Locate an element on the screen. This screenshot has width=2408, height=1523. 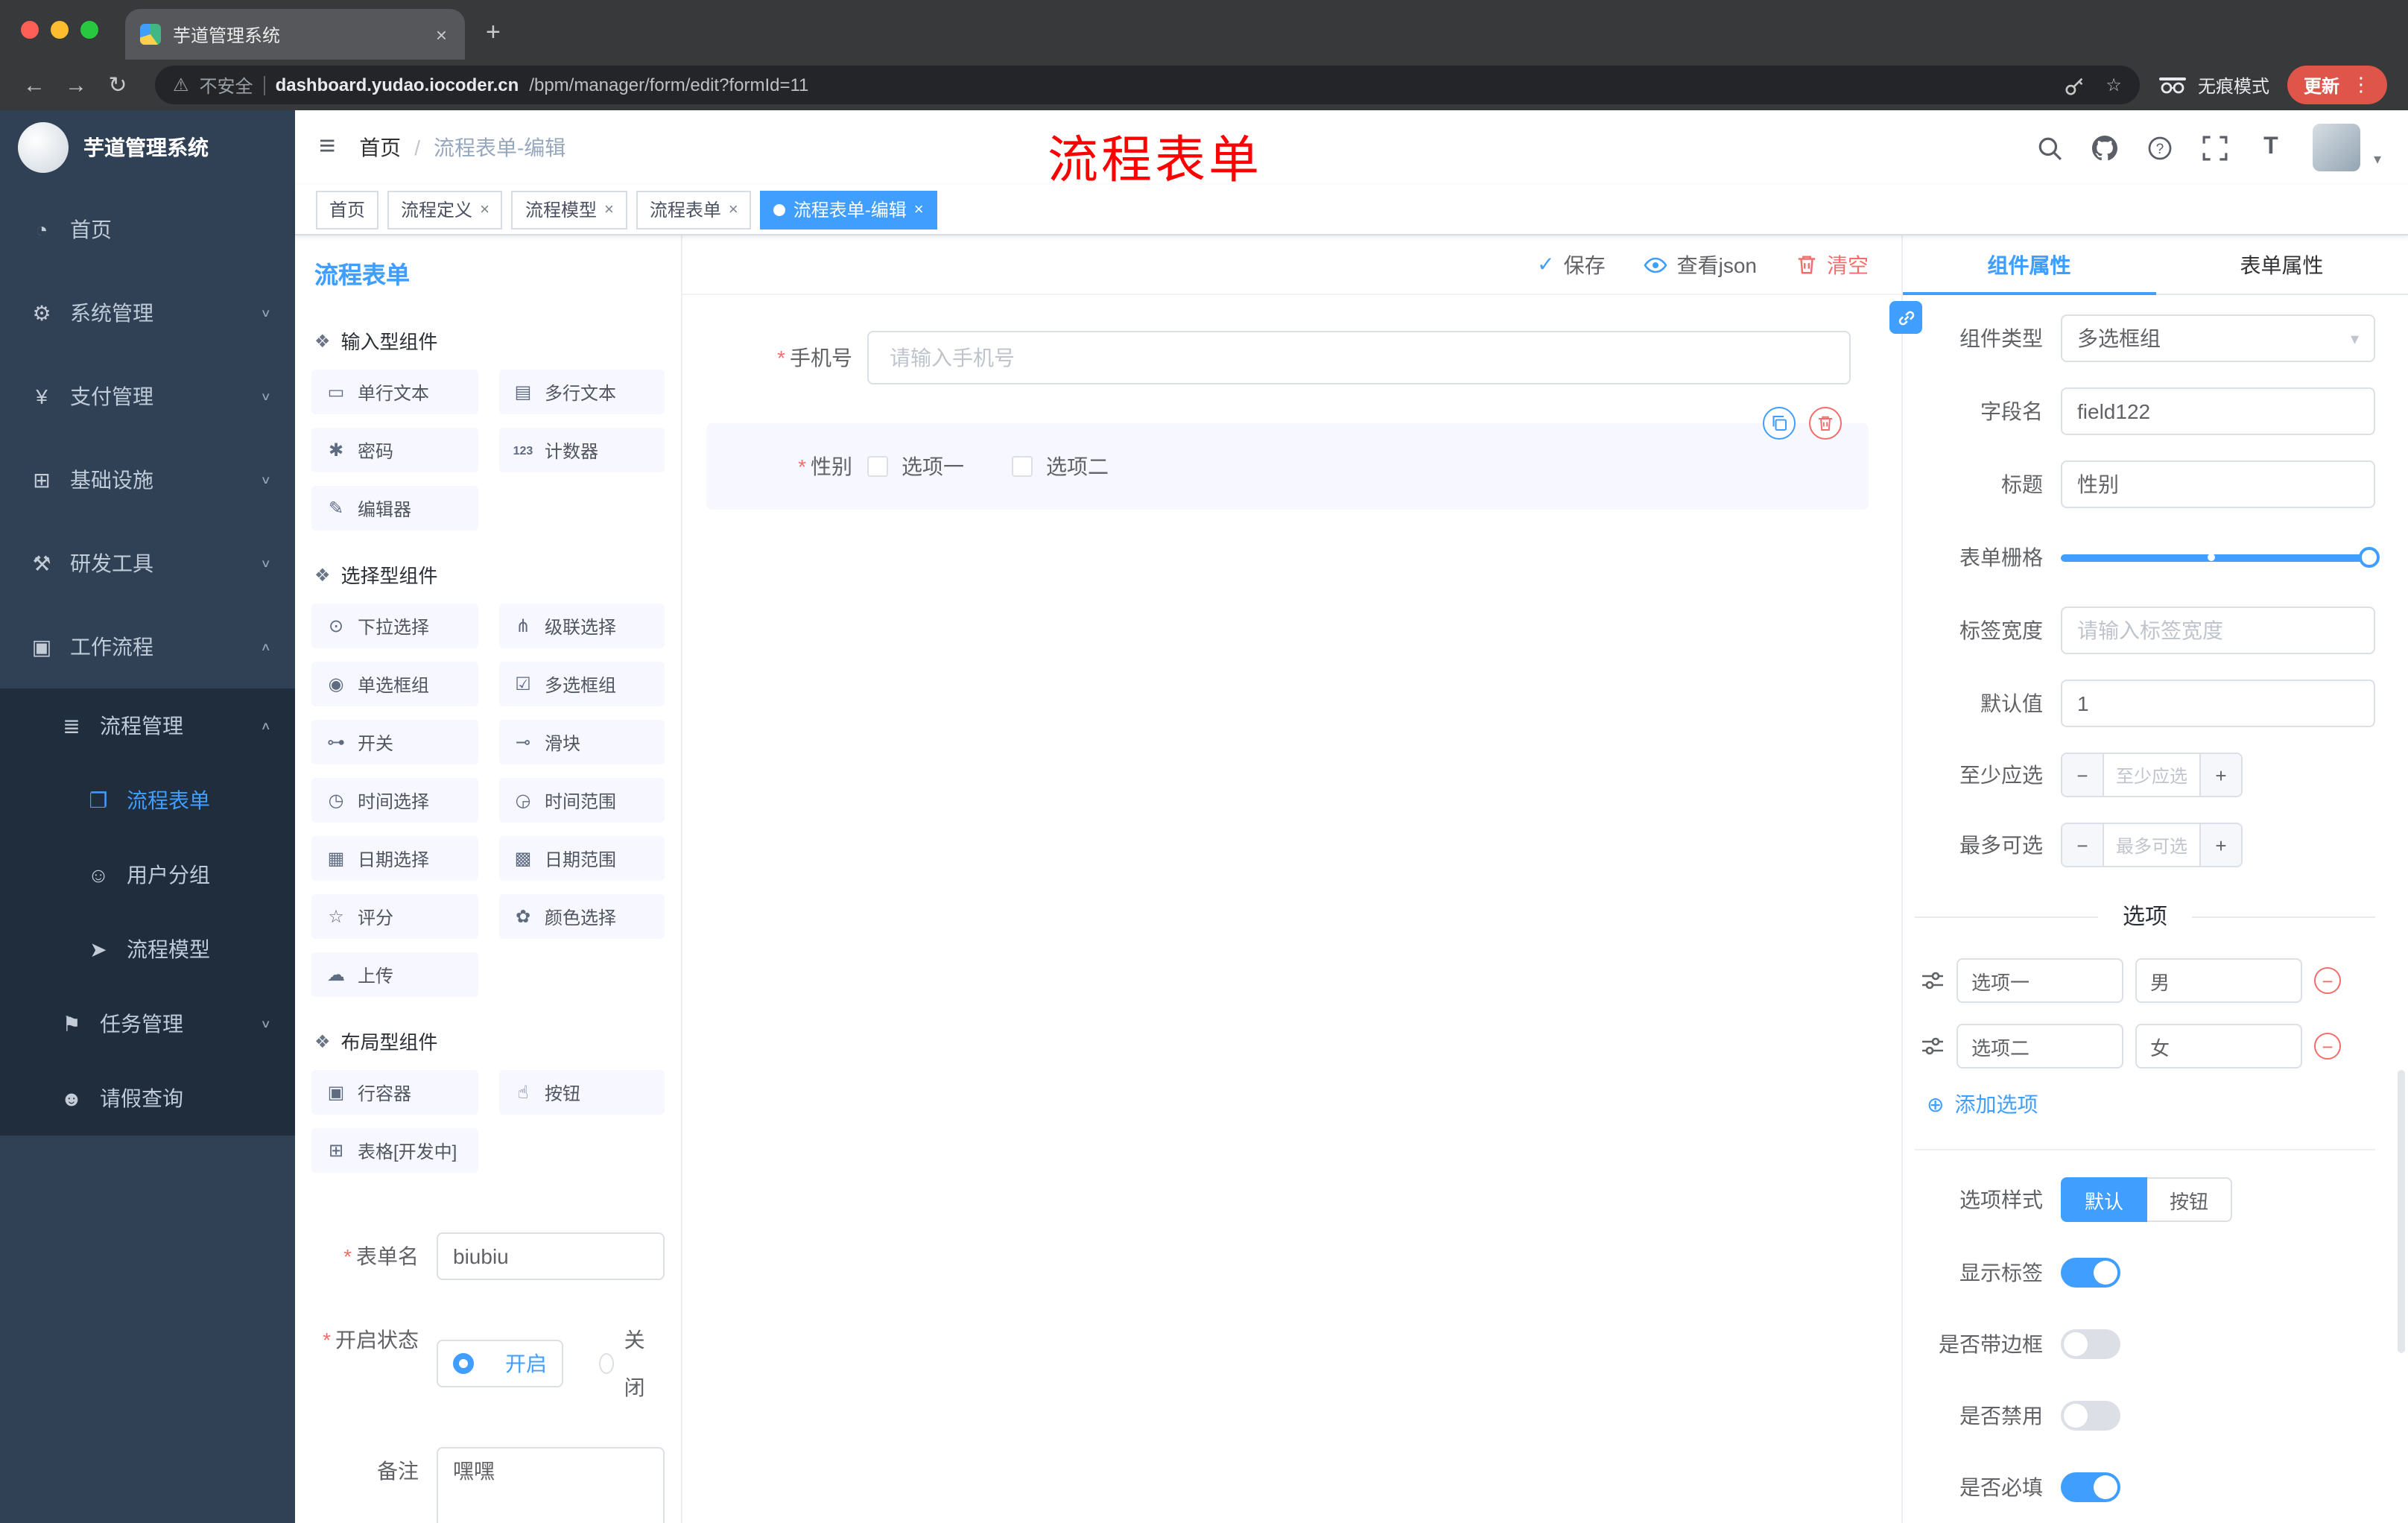
sidebar-item-devtools: ⚒ 研发工具 ∨ is located at coordinates (147, 564).